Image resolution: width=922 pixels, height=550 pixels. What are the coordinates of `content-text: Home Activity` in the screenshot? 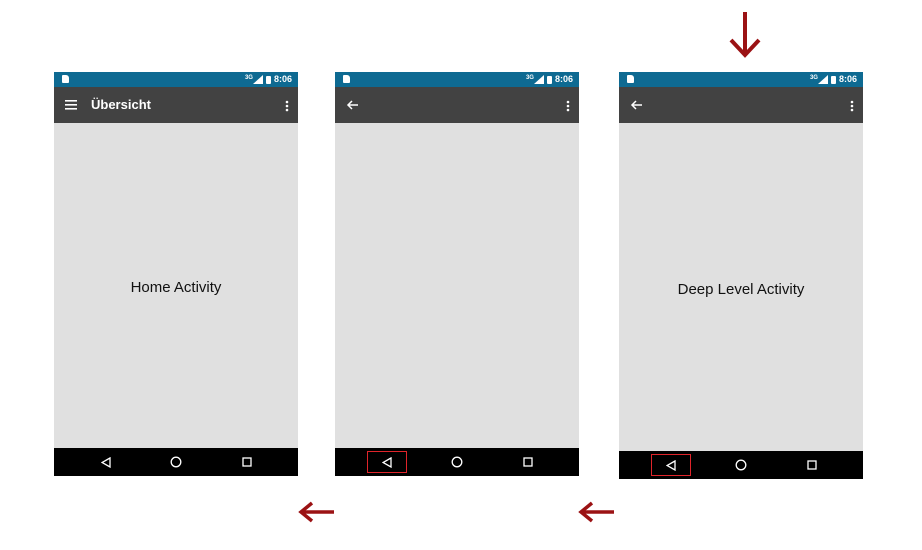 It's located at (176, 287).